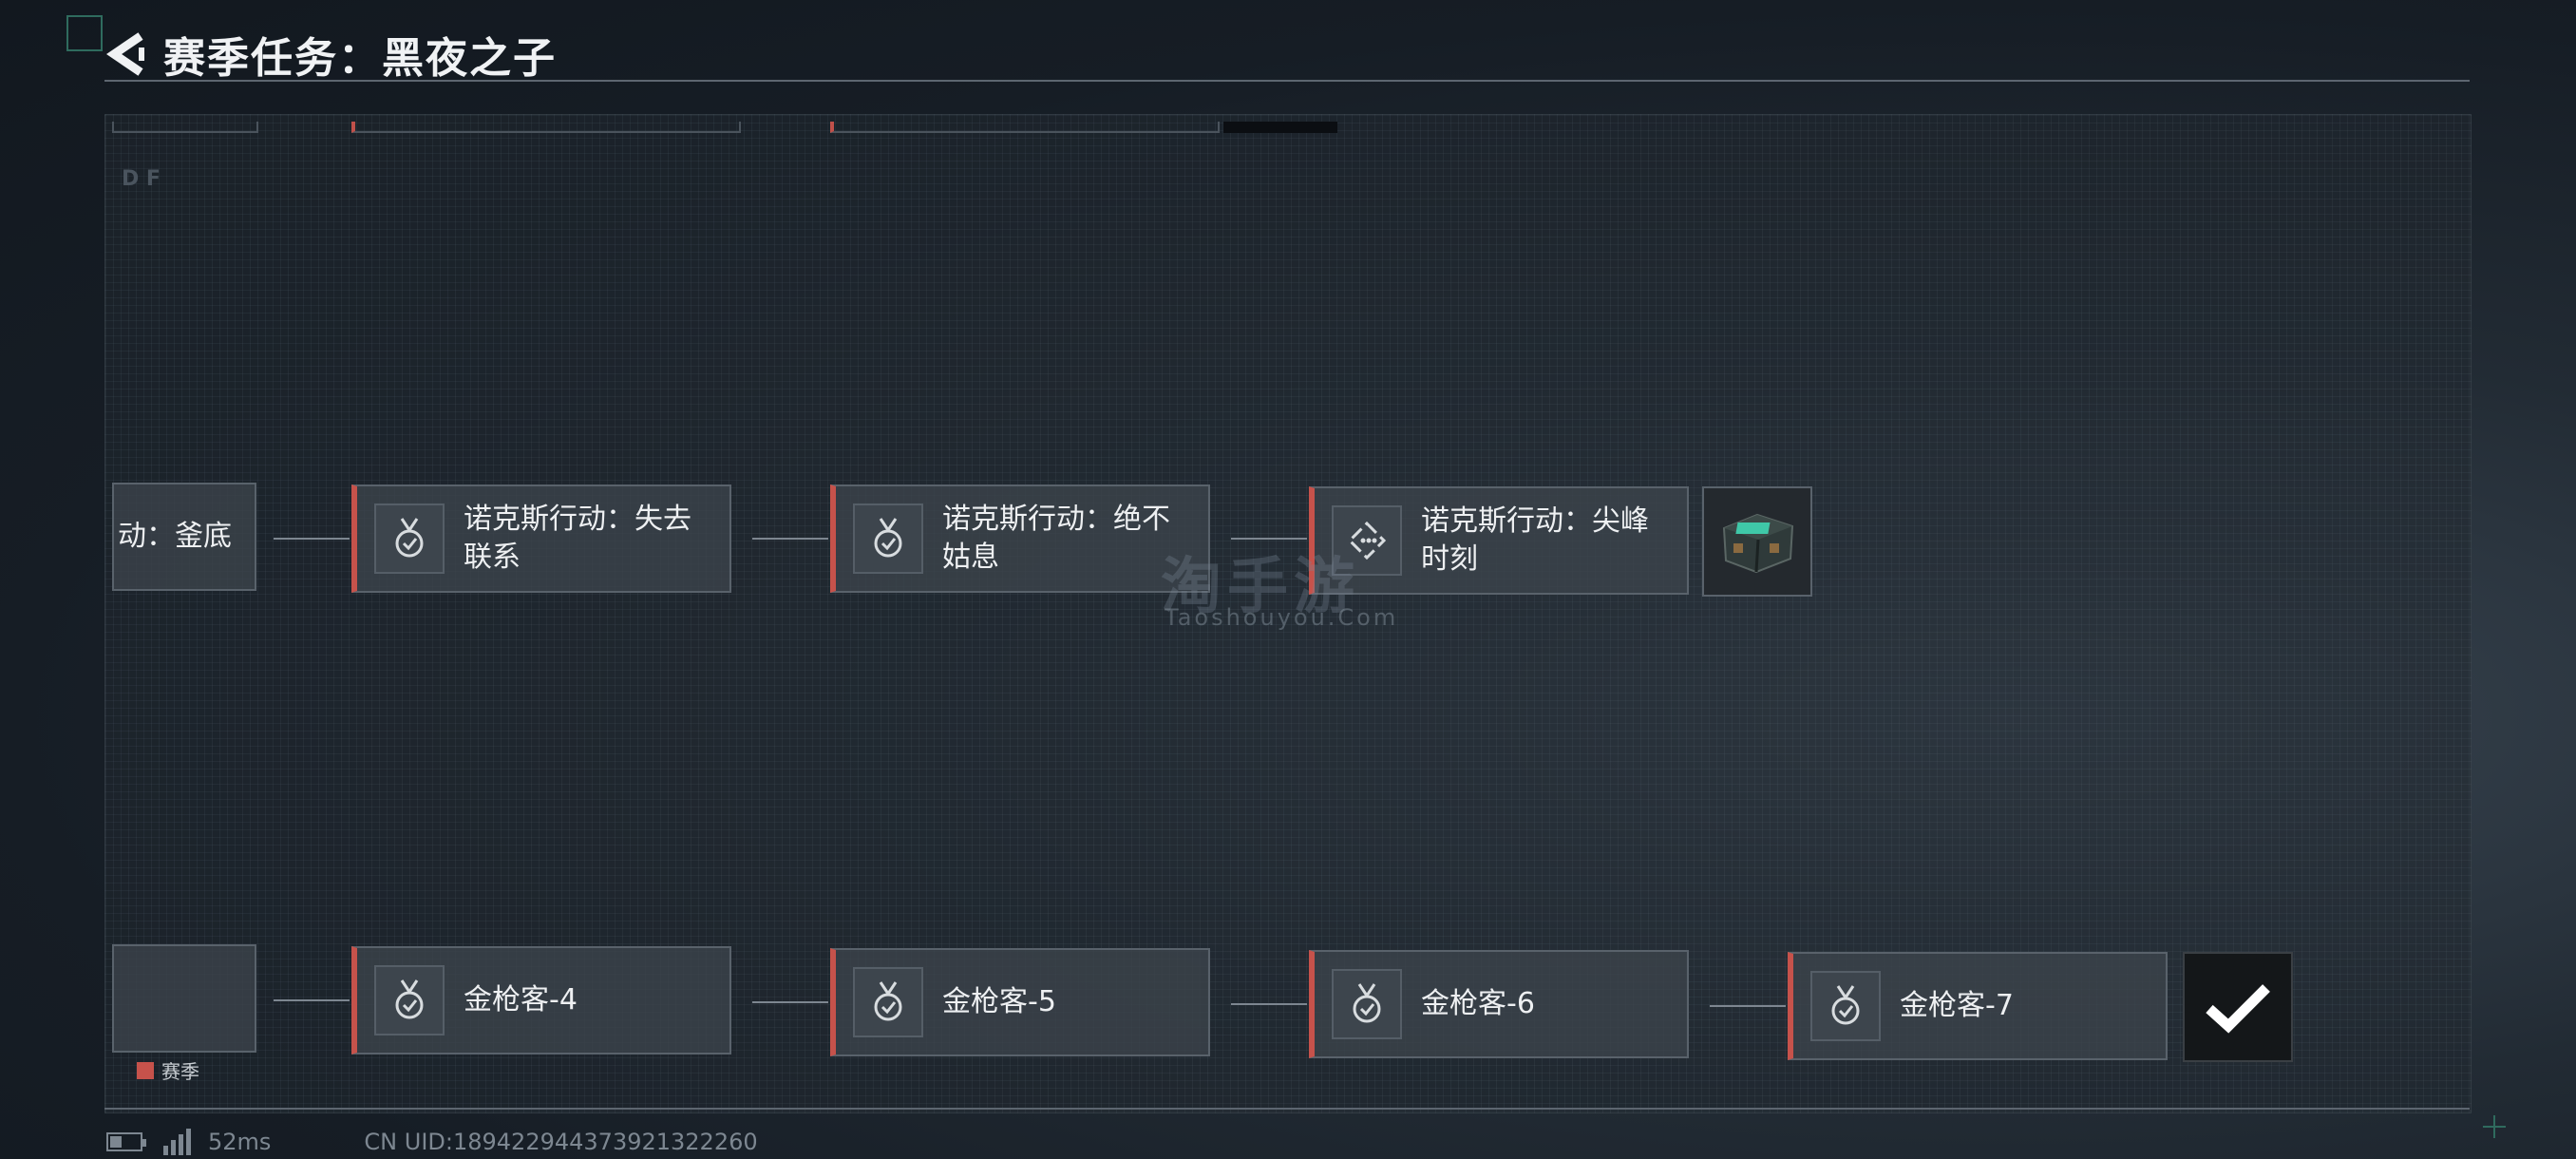 This screenshot has height=1159, width=2576. What do you see at coordinates (2494, 1126) in the screenshot?
I see `plus-corner-icon` at bounding box center [2494, 1126].